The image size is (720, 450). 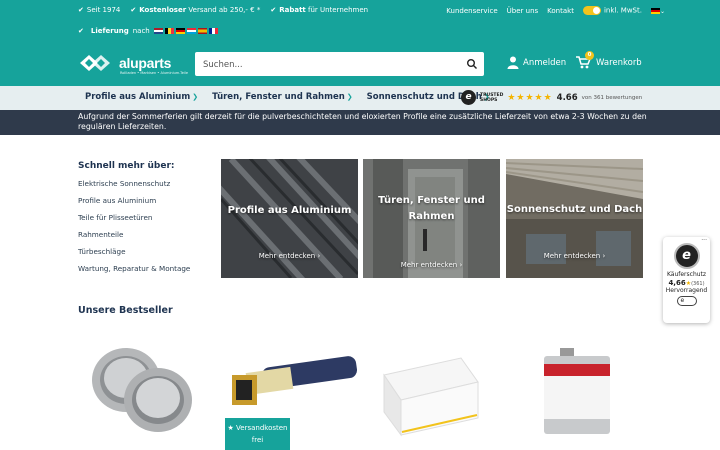 I want to click on trusted-shops-seal-icon: e, so click(x=686, y=256).